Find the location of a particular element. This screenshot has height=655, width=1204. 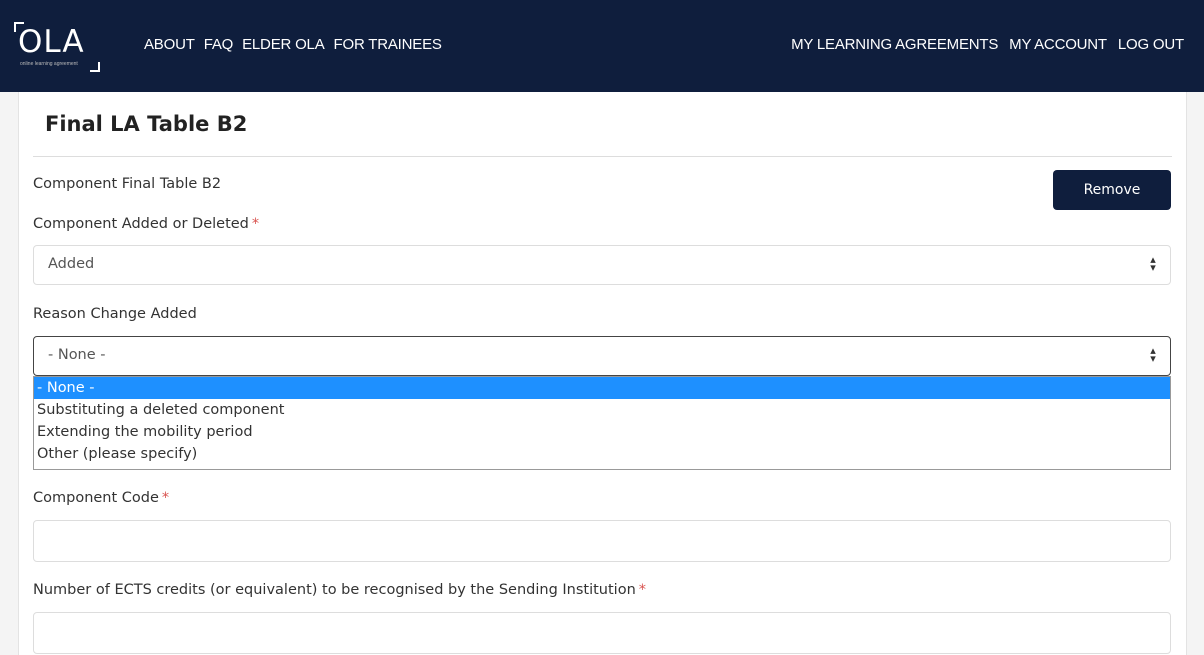

added-deleted-label: Component Added or Deleted * is located at coordinates (146, 224).